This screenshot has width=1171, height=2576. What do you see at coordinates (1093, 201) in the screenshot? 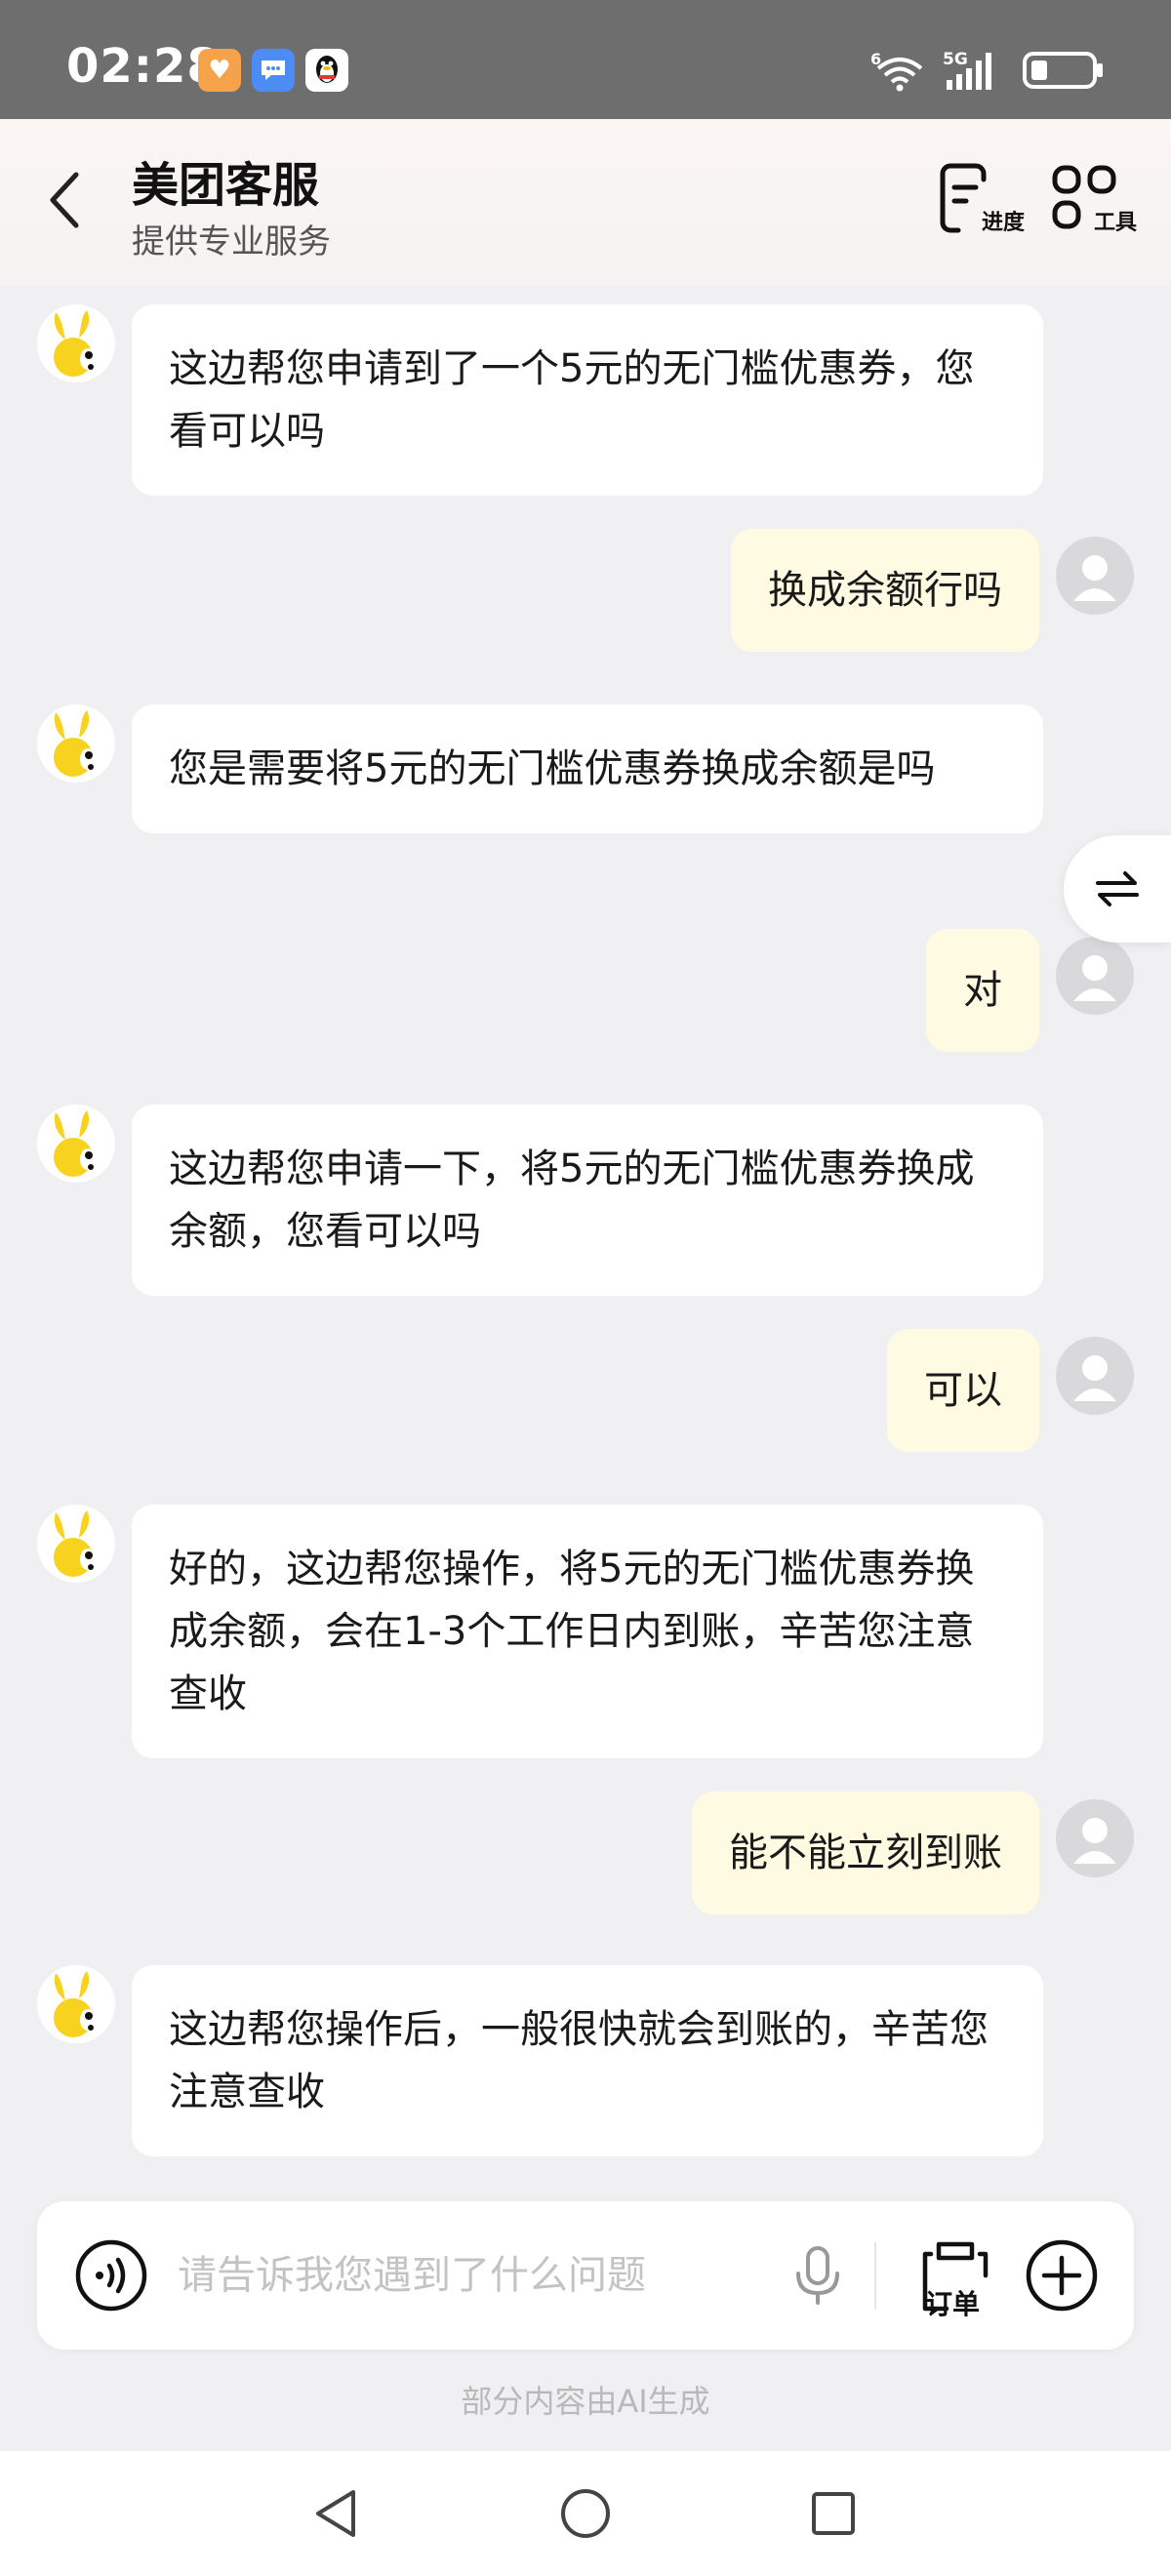
I see `tools-button: 工具` at bounding box center [1093, 201].